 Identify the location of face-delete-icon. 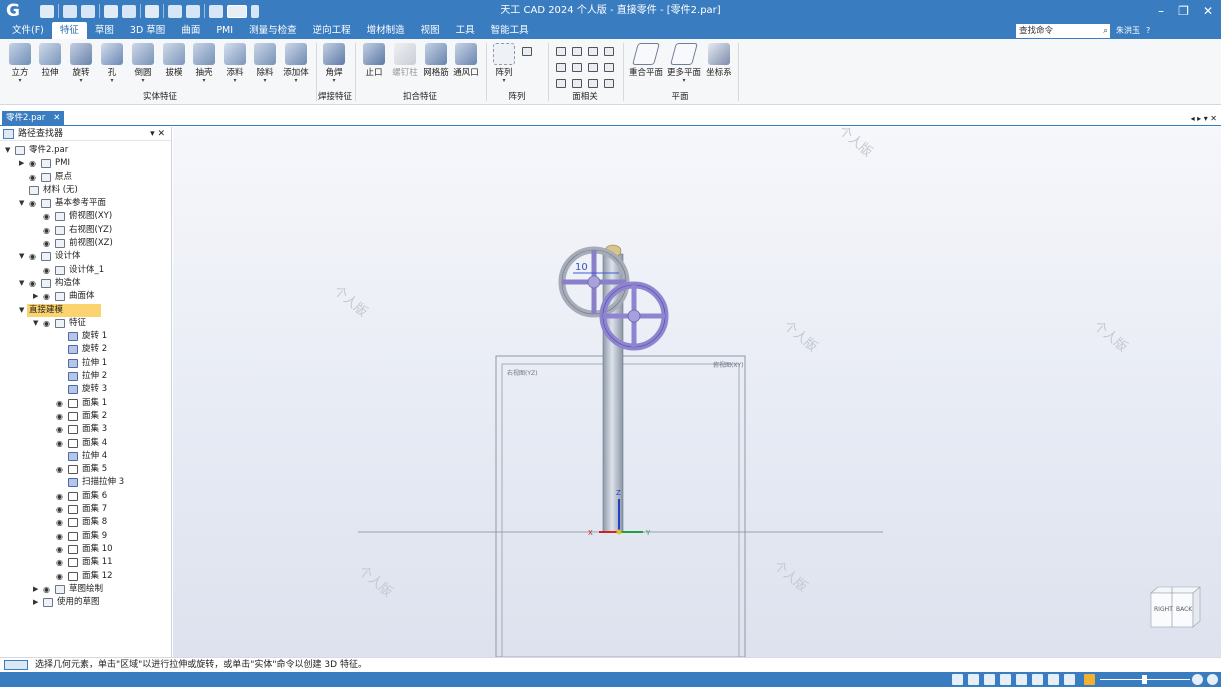
(609, 51).